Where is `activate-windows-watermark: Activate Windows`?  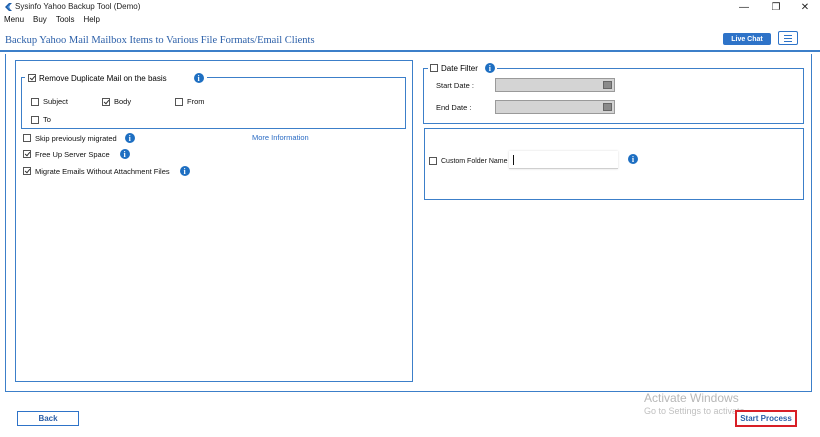
activate-windows-watermark: Activate Windows is located at coordinates (691, 398).